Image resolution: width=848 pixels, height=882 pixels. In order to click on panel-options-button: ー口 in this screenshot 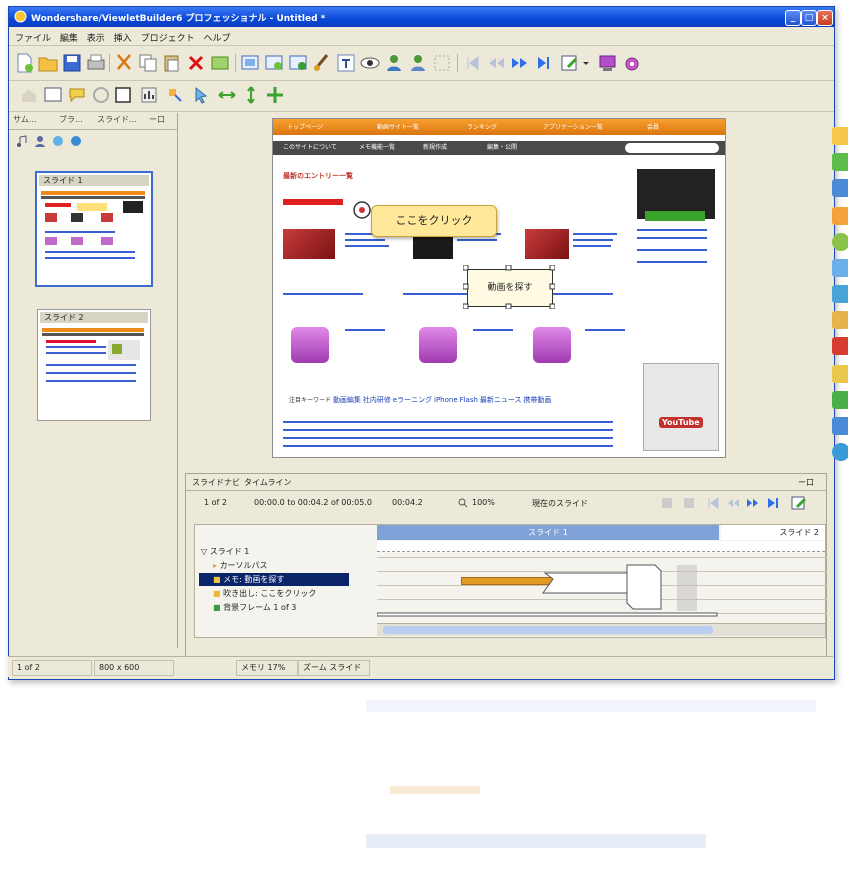, I will do `click(157, 121)`.